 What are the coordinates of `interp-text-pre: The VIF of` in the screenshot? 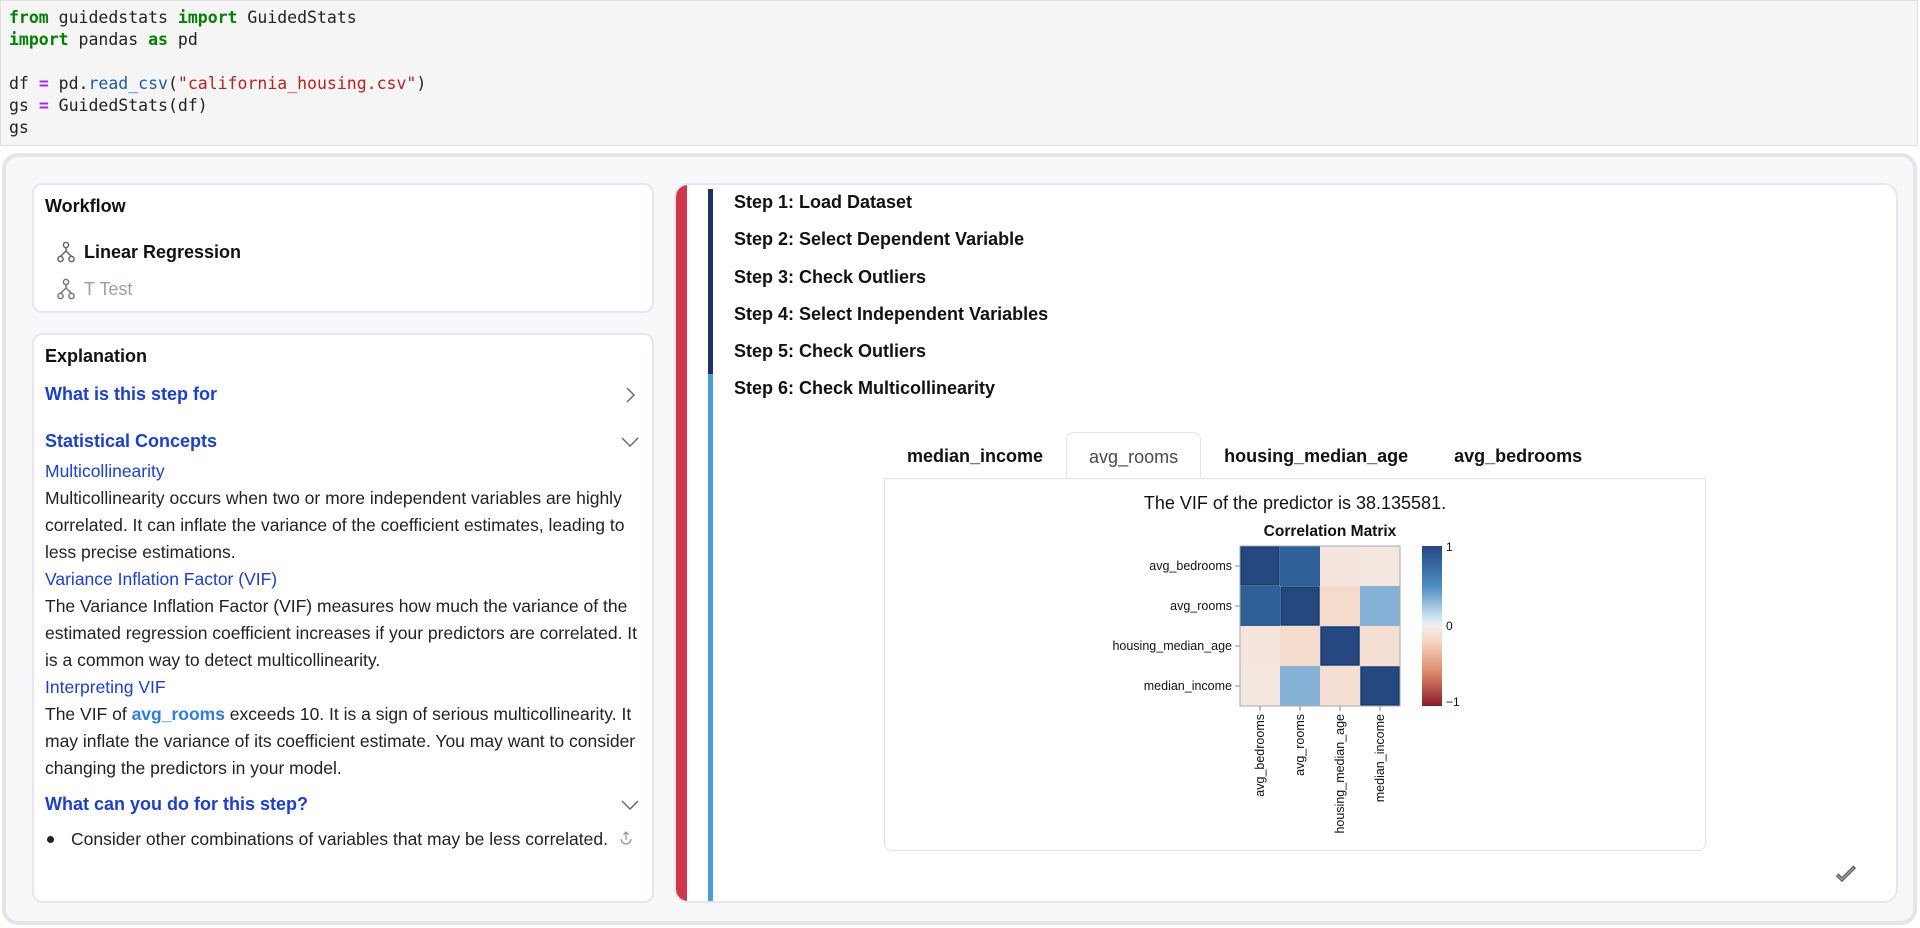 It's located at (88, 714).